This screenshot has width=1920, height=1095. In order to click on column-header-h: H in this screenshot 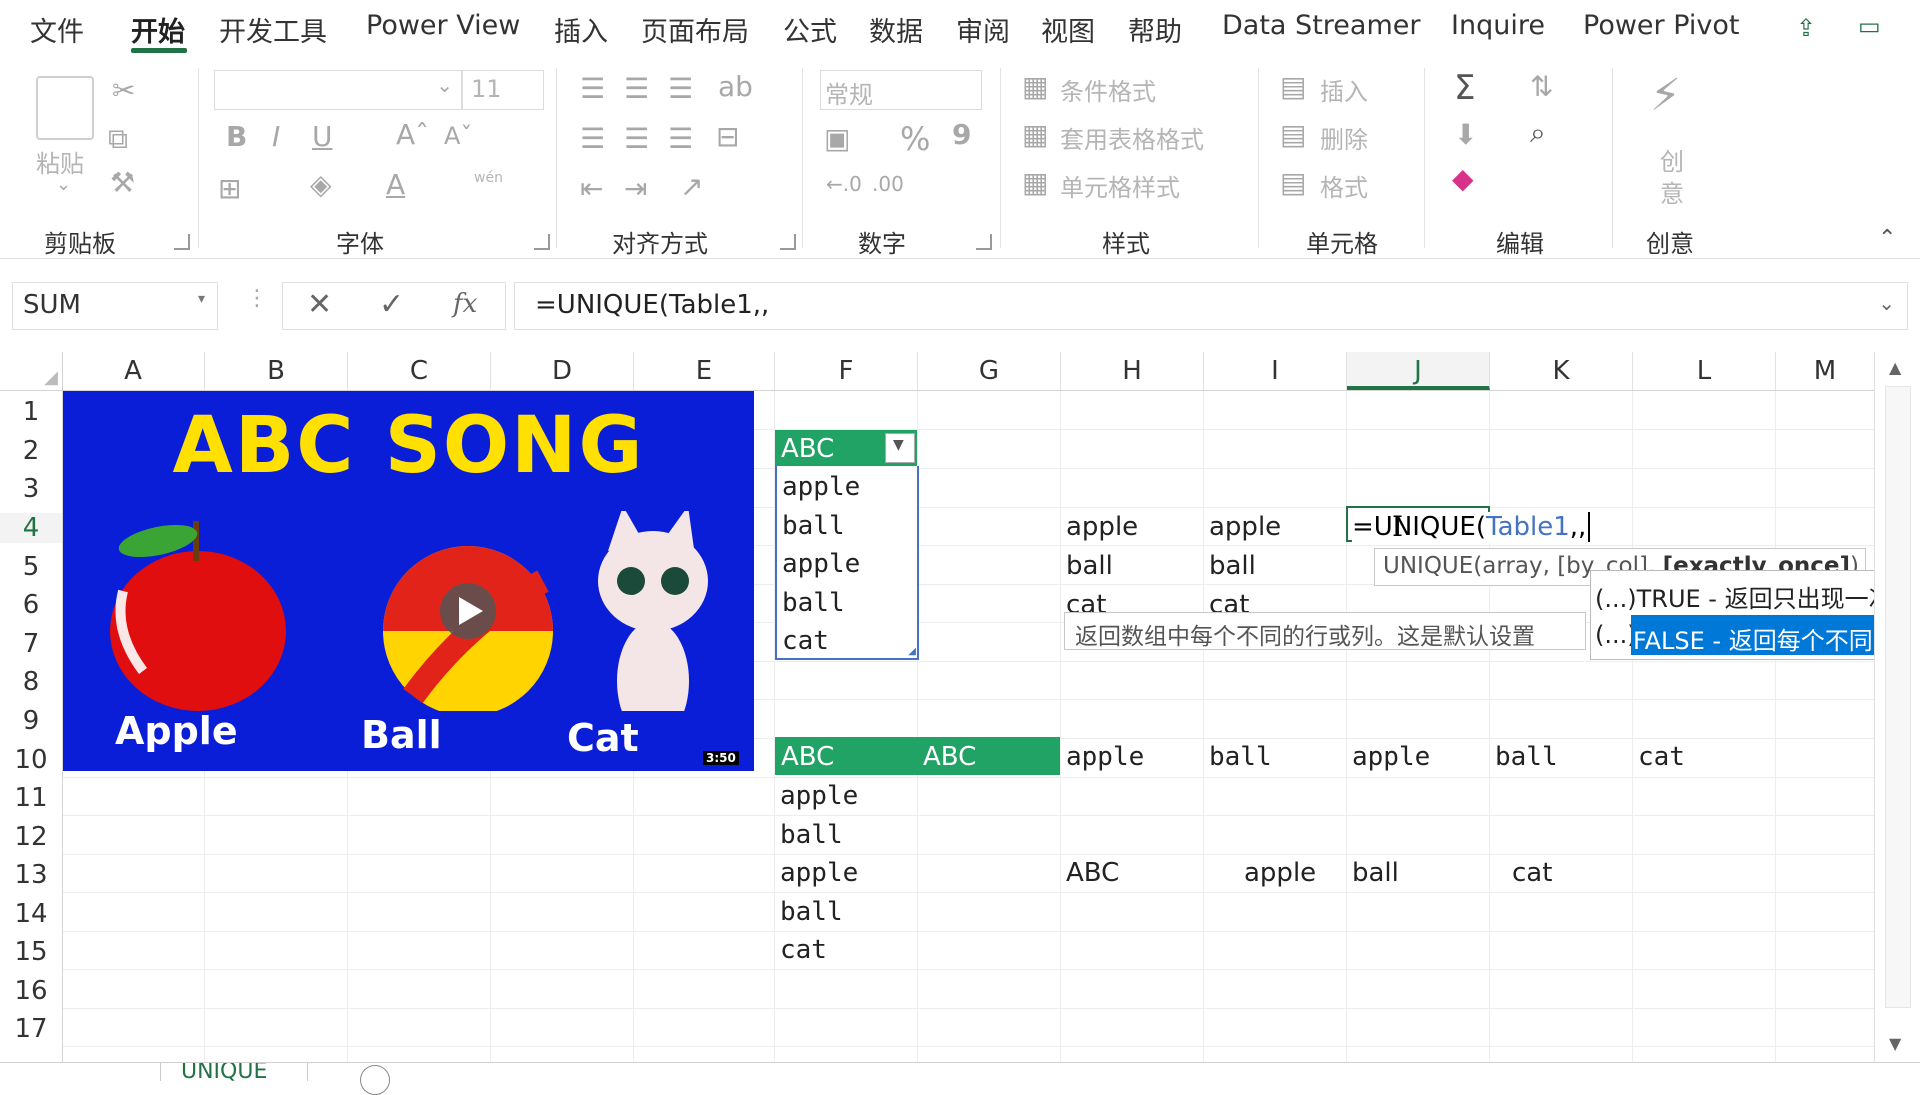, I will do `click(1132, 371)`.